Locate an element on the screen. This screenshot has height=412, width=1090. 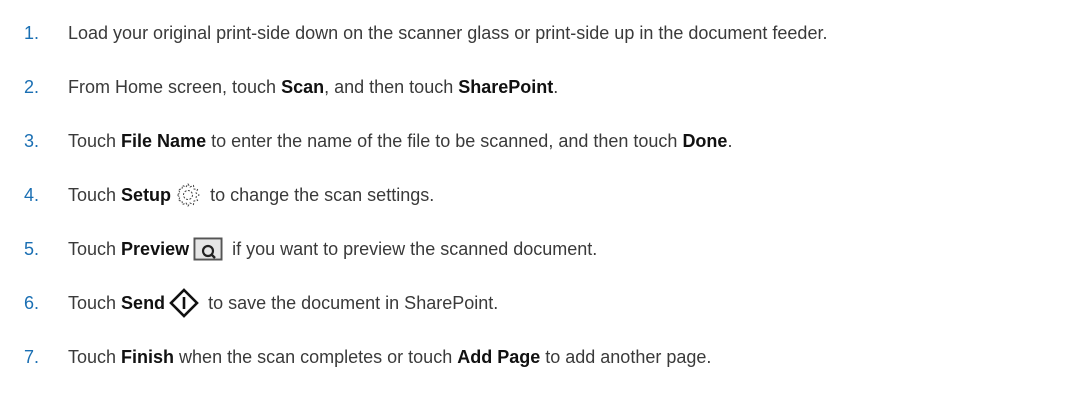
step-number: 1. is located at coordinates (32, 32).